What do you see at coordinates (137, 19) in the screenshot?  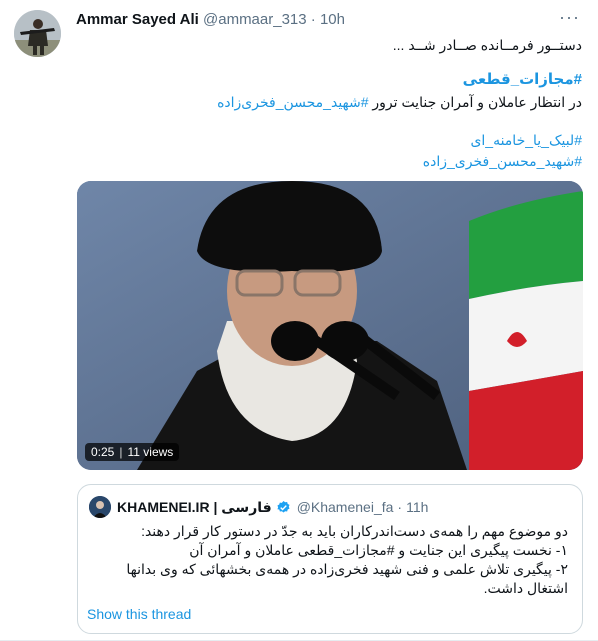 I see `author-name: Ammar Sayed Ali` at bounding box center [137, 19].